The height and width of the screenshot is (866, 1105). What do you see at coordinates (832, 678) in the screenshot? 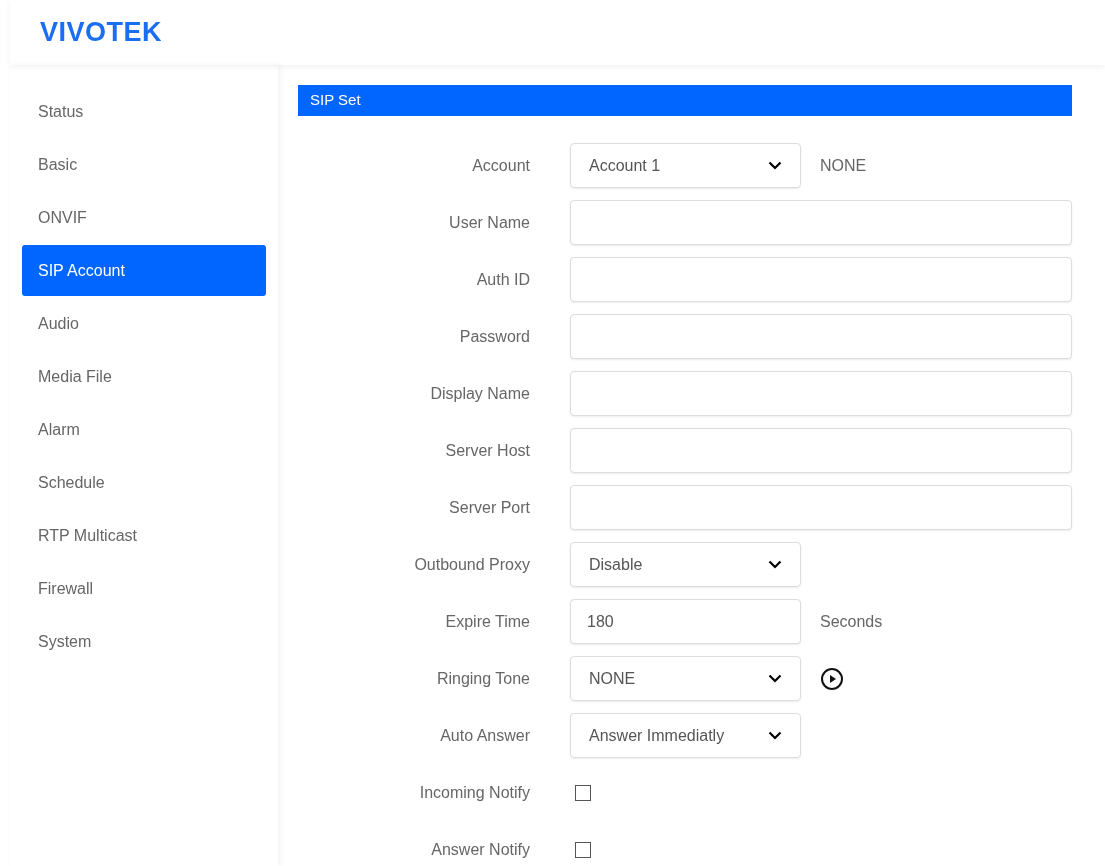
I see `play-icon` at bounding box center [832, 678].